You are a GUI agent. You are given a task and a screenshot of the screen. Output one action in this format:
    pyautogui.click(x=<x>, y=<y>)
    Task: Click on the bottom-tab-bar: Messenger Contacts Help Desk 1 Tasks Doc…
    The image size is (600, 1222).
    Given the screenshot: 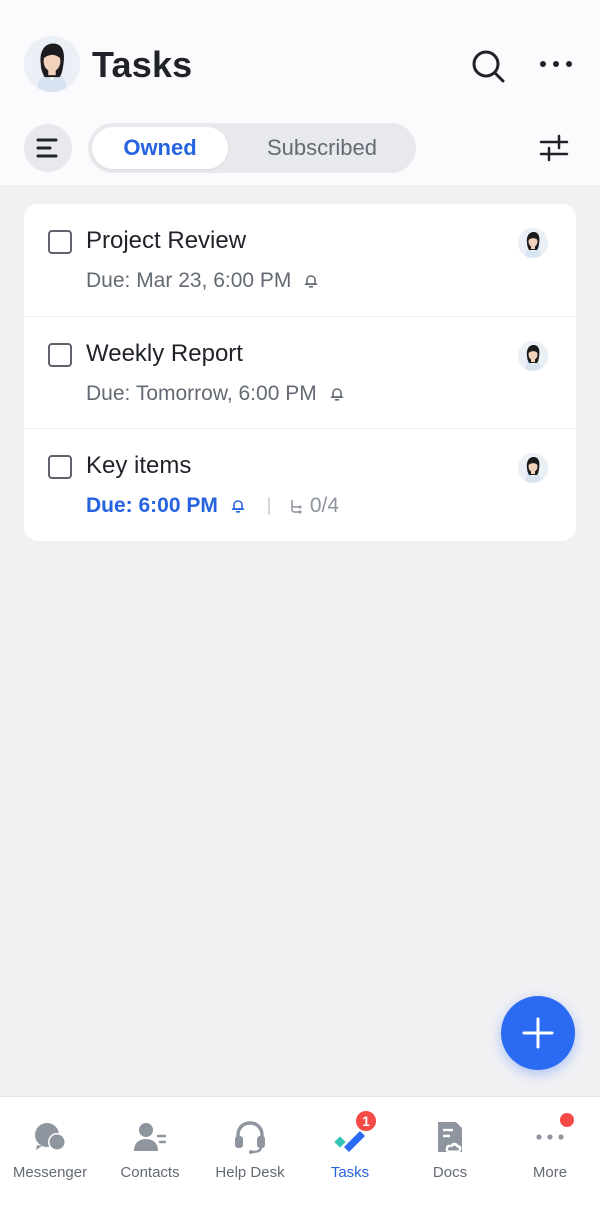 What is the action you would take?
    pyautogui.click(x=300, y=1159)
    